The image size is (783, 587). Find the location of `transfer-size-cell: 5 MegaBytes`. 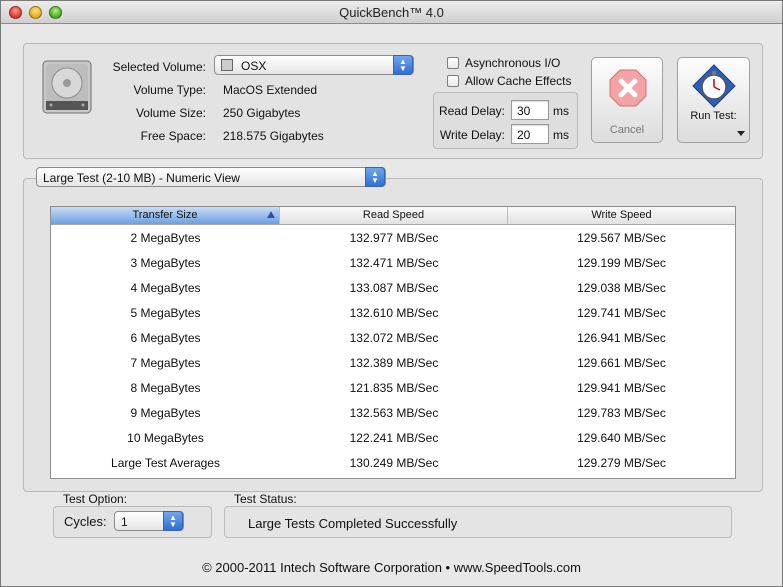

transfer-size-cell: 5 MegaBytes is located at coordinates (165, 313).